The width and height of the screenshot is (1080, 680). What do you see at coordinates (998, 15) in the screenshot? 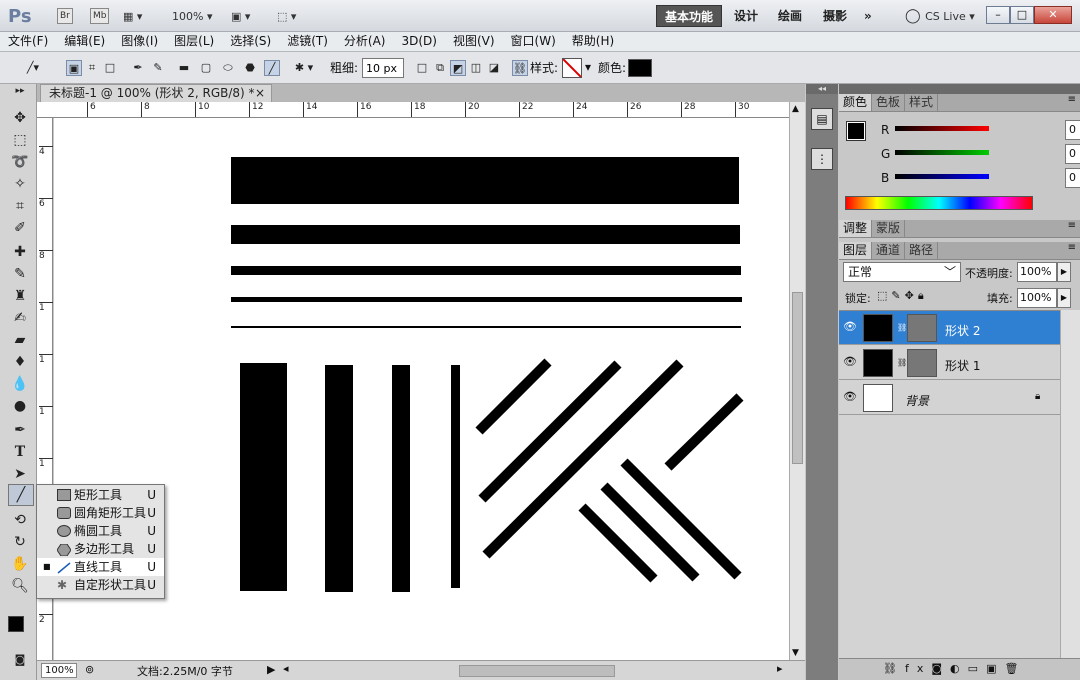
I see `minimize-button: –` at bounding box center [998, 15].